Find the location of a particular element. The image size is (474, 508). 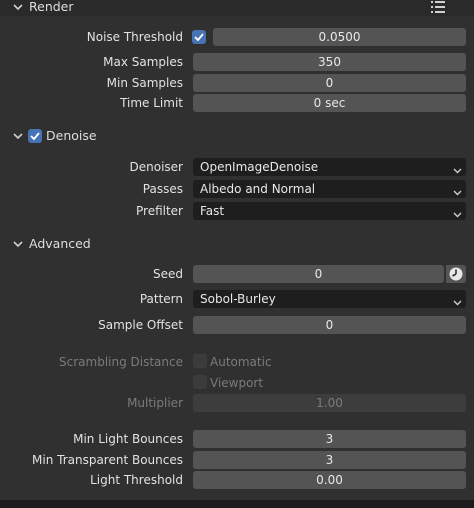

multiplier-field: 1.00 is located at coordinates (329, 403).